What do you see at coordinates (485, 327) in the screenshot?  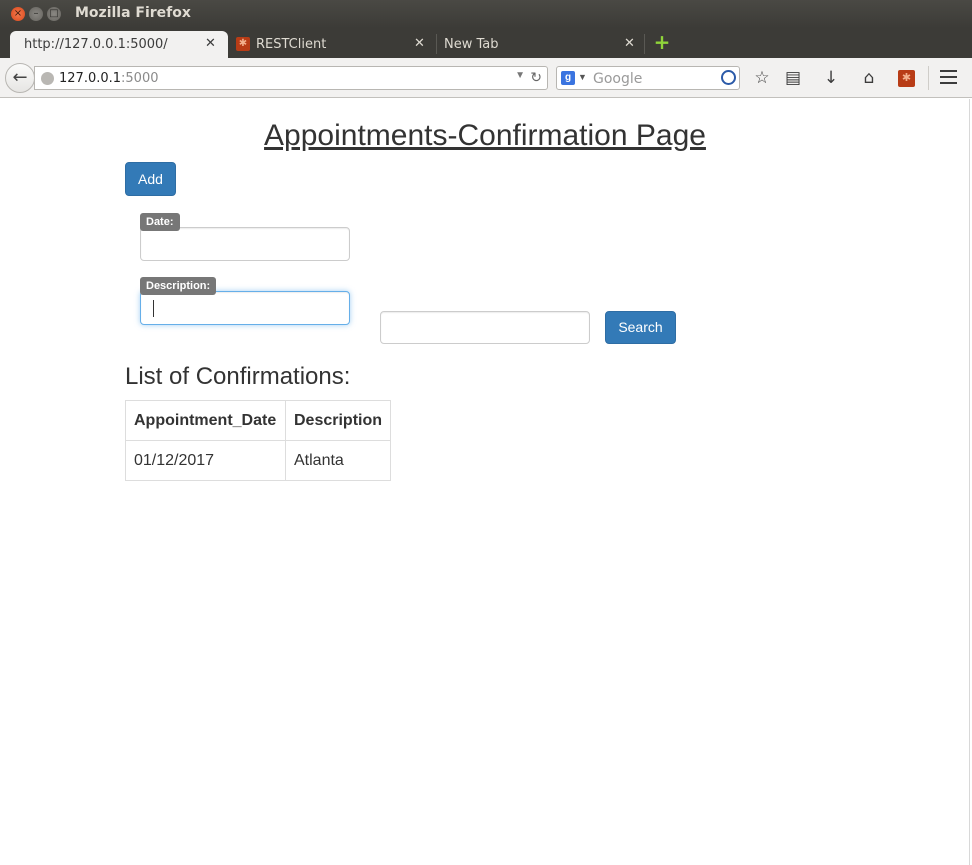 I see `search-input` at bounding box center [485, 327].